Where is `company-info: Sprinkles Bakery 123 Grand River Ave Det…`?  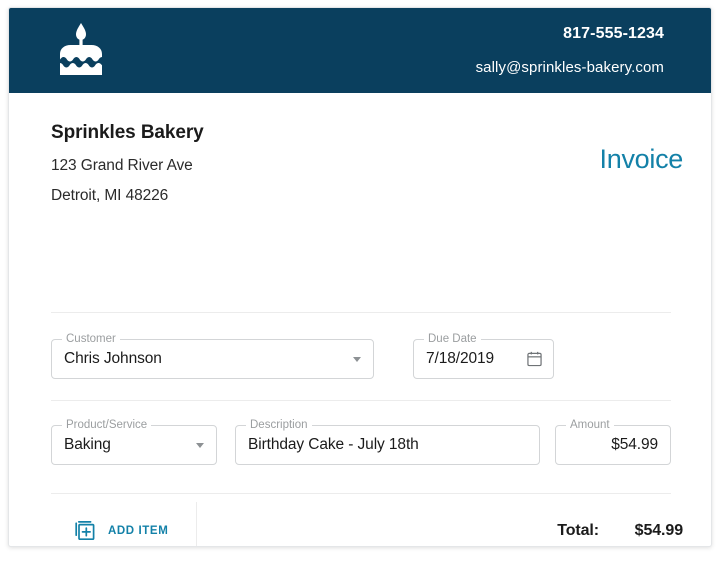 company-info: Sprinkles Bakery 123 Grand River Ave Det… is located at coordinates (127, 163).